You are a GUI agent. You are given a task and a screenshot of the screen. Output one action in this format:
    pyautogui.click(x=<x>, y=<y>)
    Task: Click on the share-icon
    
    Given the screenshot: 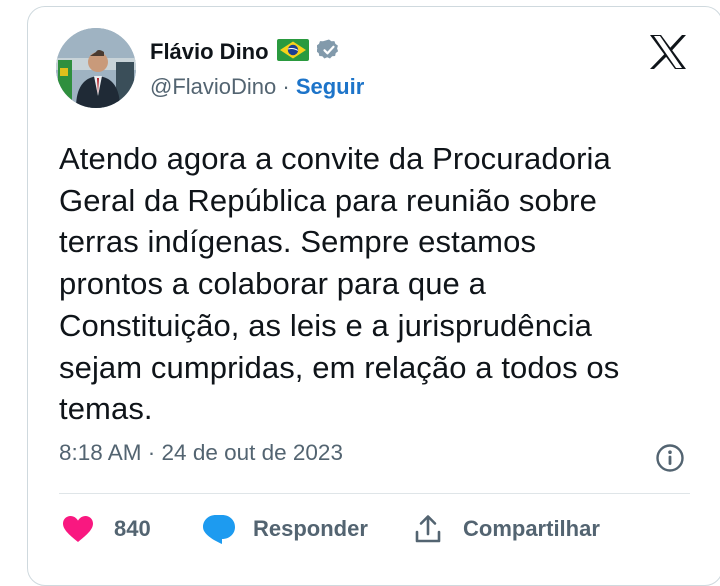 What is the action you would take?
    pyautogui.click(x=428, y=529)
    